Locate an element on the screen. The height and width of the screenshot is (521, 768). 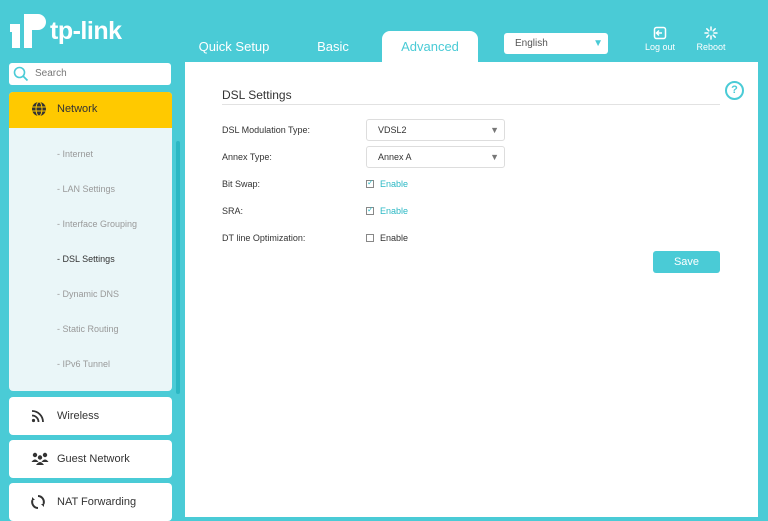
annex-select: Annex A ▼ is located at coordinates (435, 157).